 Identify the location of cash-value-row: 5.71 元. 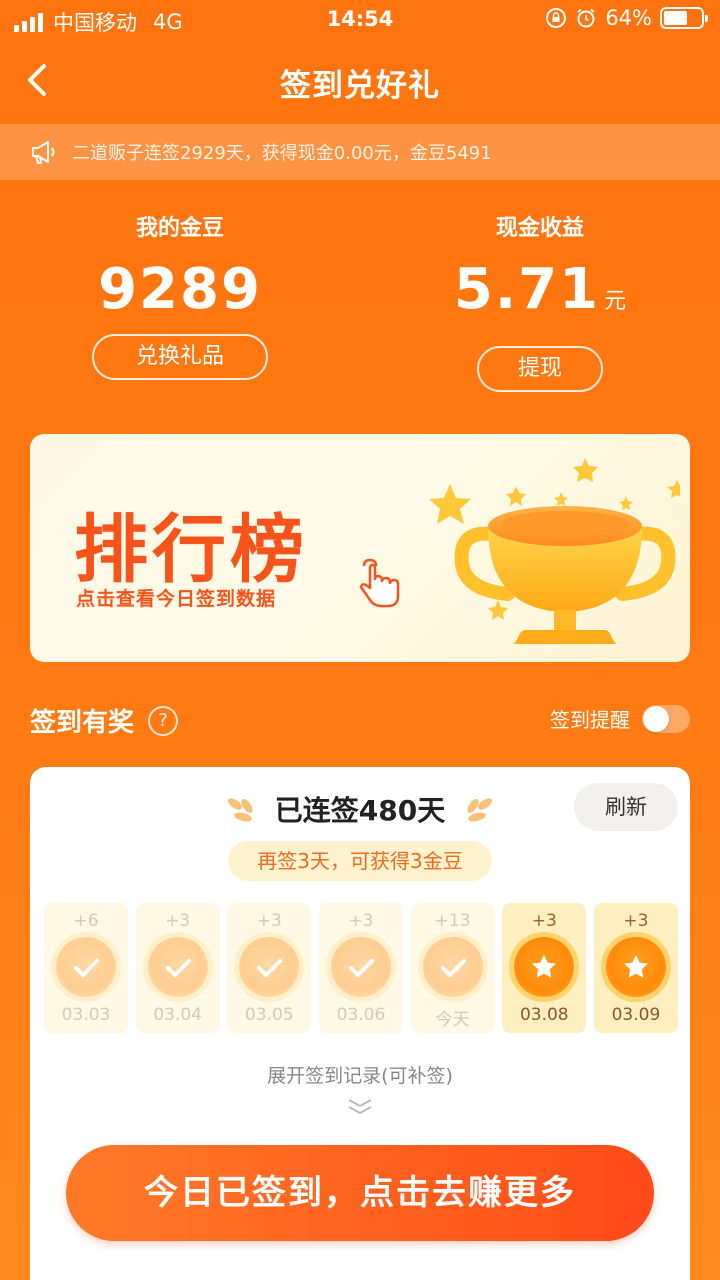
(540, 296).